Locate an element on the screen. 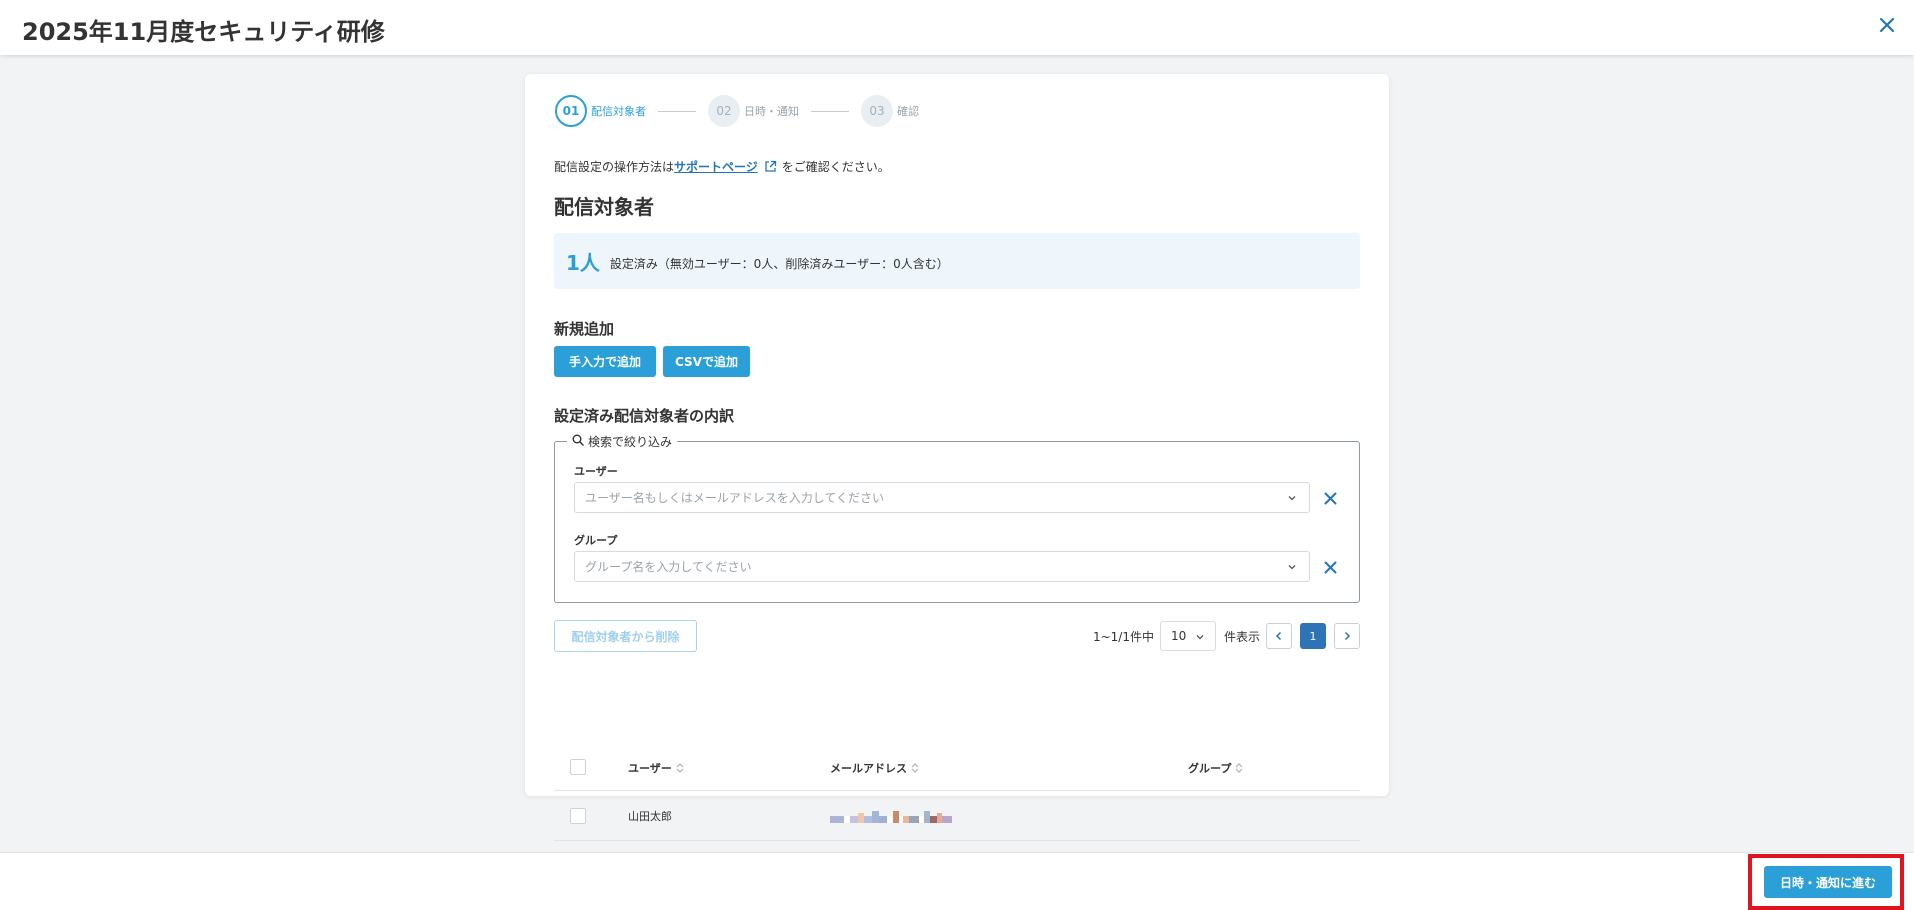 The image size is (1914, 910). column-group: グループ is located at coordinates (1215, 768).